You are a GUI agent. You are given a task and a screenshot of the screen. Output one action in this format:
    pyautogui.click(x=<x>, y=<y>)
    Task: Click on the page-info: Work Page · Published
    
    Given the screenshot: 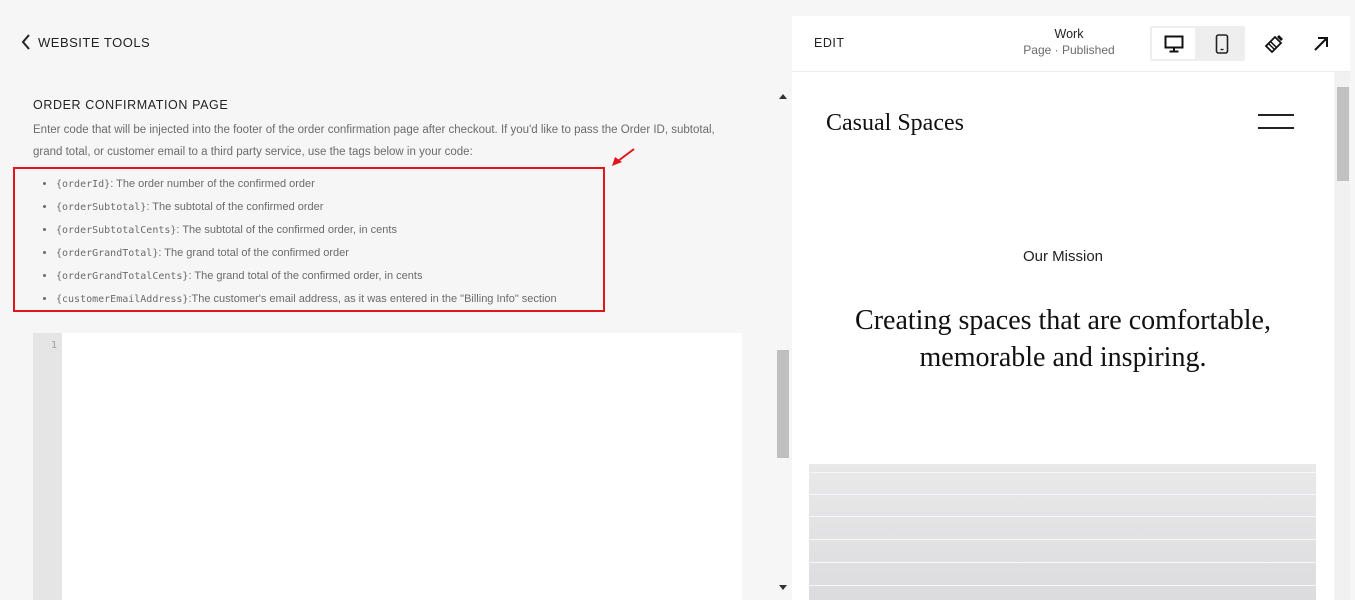 What is the action you would take?
    pyautogui.click(x=1069, y=42)
    